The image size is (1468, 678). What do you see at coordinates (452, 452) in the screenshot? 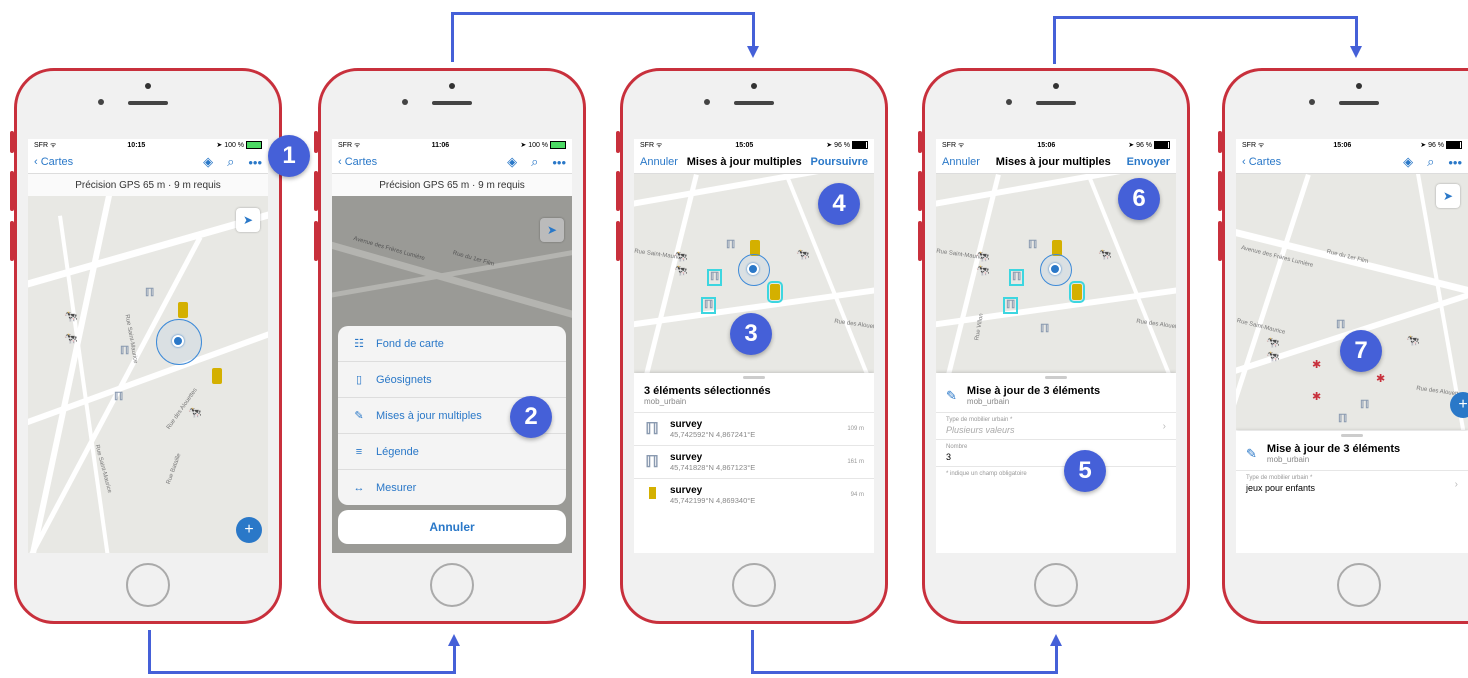
I see `menu-item-legend: ≡ Légende` at bounding box center [452, 452].